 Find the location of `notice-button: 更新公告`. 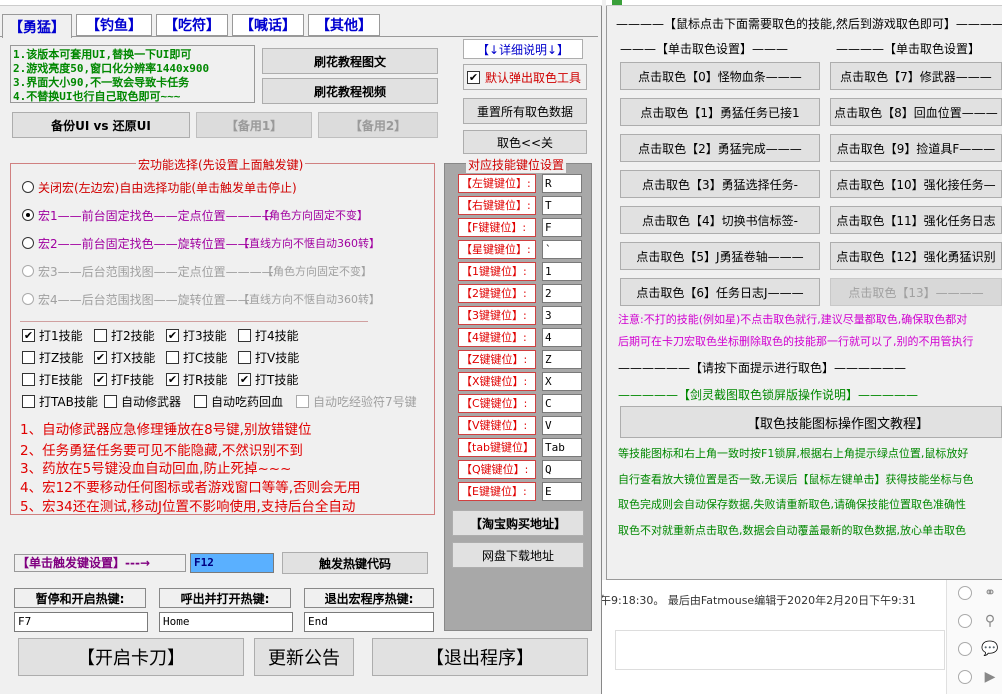

notice-button: 更新公告 is located at coordinates (304, 657).